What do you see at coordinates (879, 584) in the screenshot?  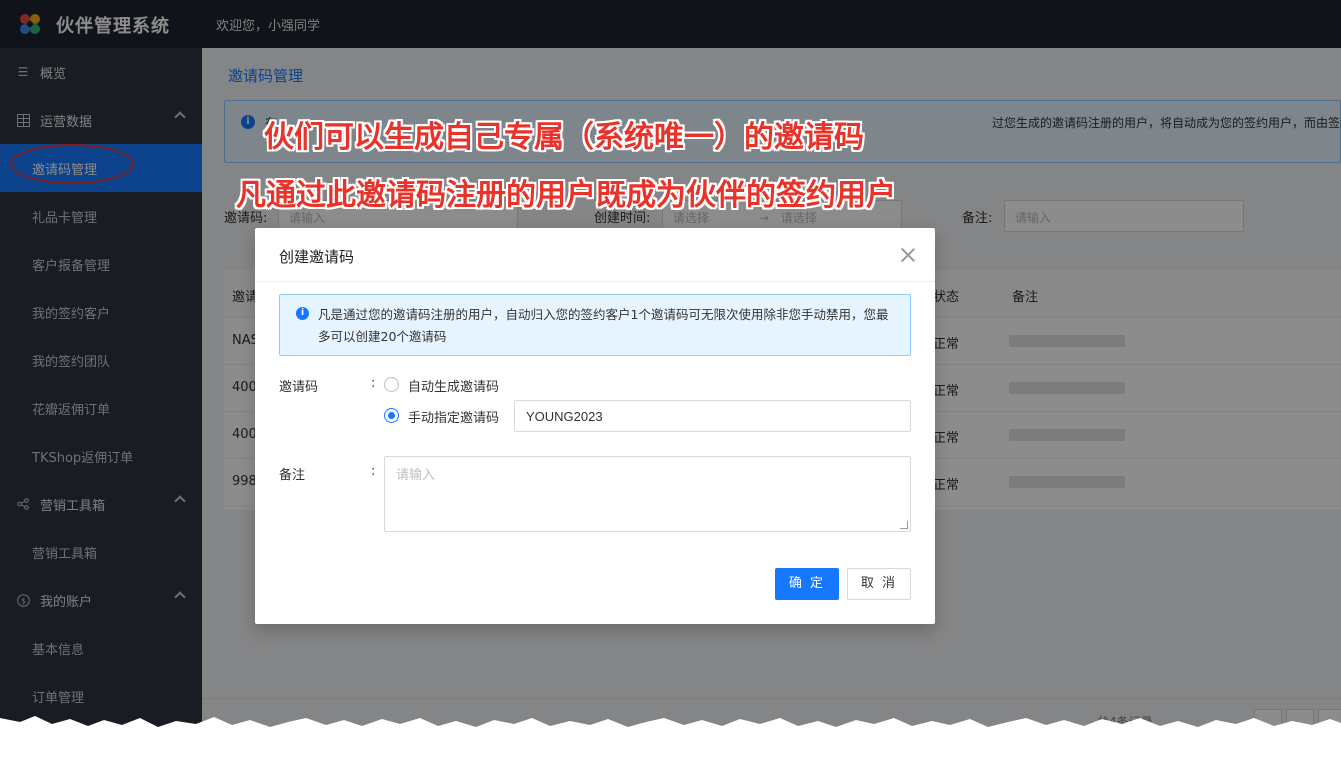 I see `cancel-button: 取 消` at bounding box center [879, 584].